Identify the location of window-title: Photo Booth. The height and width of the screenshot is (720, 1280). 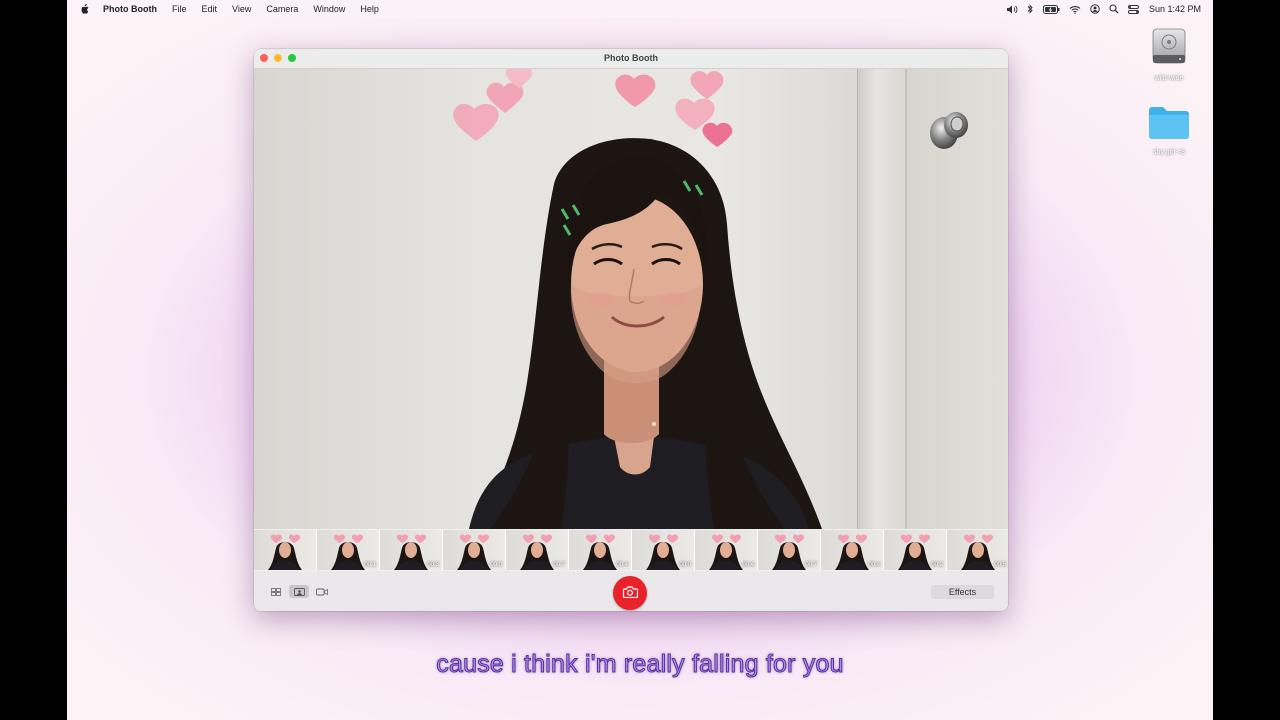
(631, 58).